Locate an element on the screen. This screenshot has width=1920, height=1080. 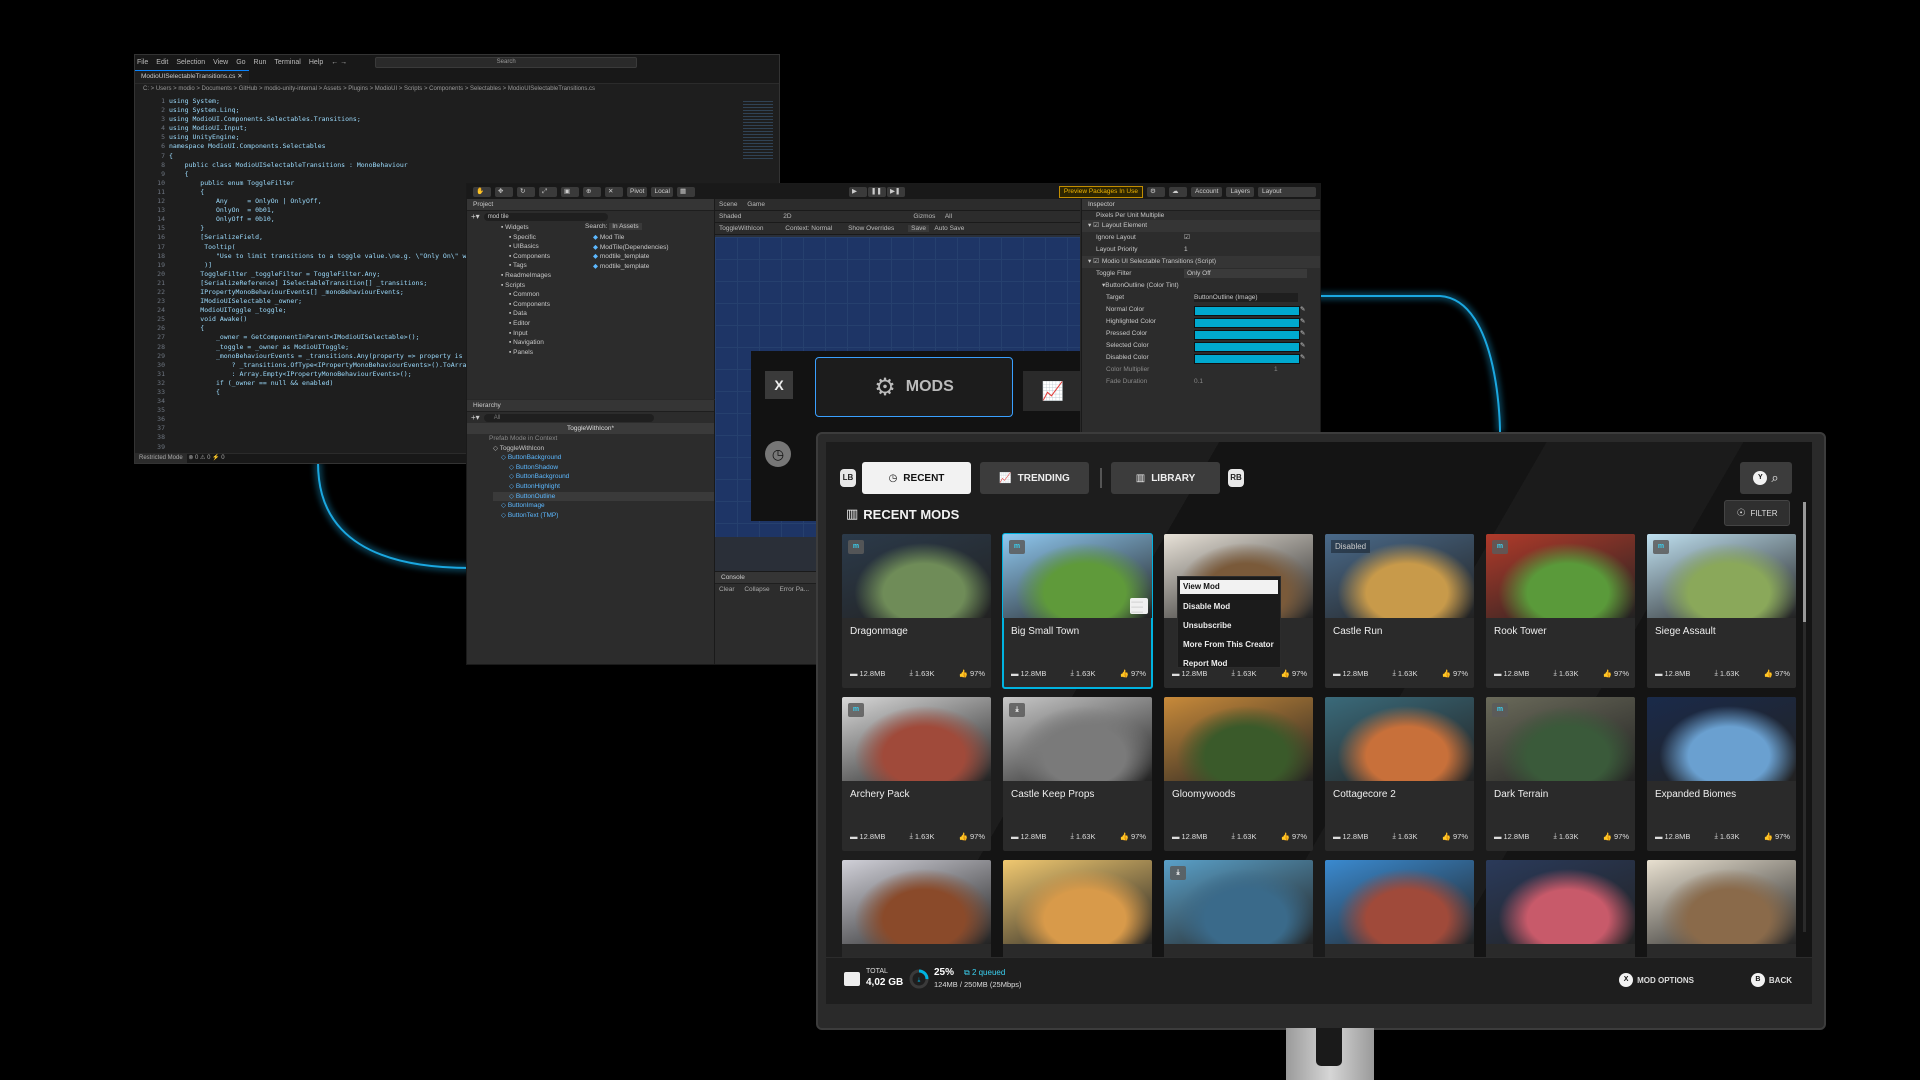
account-dropdown: Account is located at coordinates (1206, 191).